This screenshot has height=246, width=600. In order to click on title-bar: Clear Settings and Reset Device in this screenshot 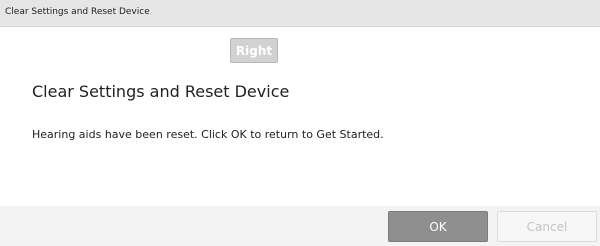, I will do `click(300, 13)`.